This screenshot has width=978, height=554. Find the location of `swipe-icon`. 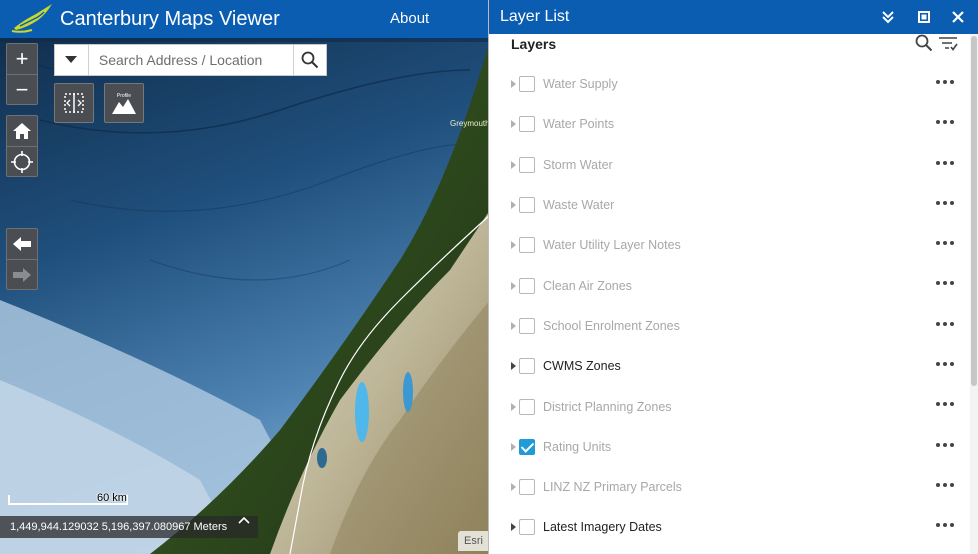

swipe-icon is located at coordinates (74, 103).